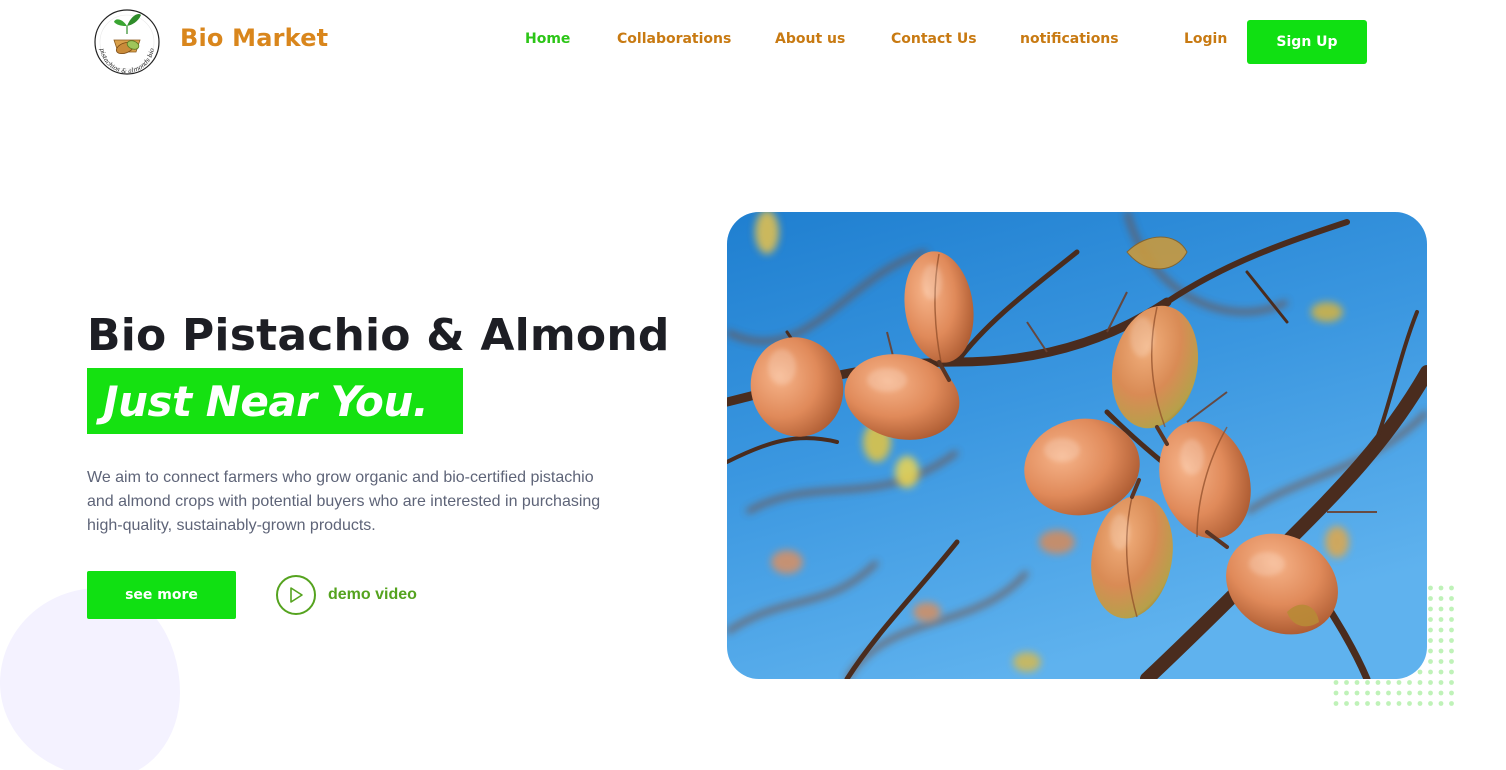 The height and width of the screenshot is (770, 1506). I want to click on sign-up-button: Sign Up, so click(1307, 42).